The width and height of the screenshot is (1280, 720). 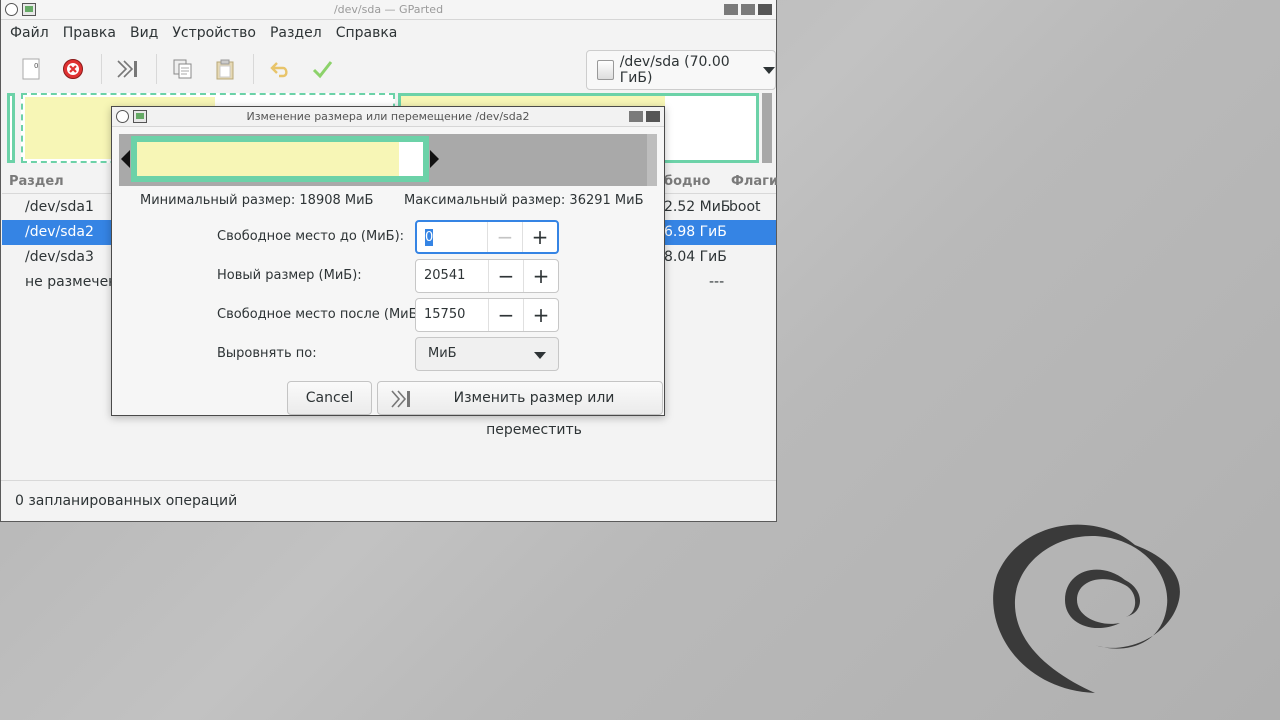 I want to click on menu-file: Файл, so click(x=29, y=33).